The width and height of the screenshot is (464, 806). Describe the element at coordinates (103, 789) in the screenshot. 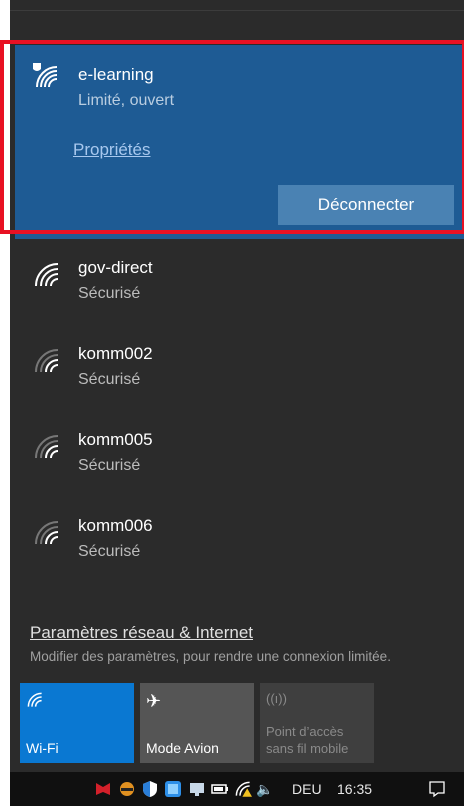

I see `mcafee-icon` at that location.